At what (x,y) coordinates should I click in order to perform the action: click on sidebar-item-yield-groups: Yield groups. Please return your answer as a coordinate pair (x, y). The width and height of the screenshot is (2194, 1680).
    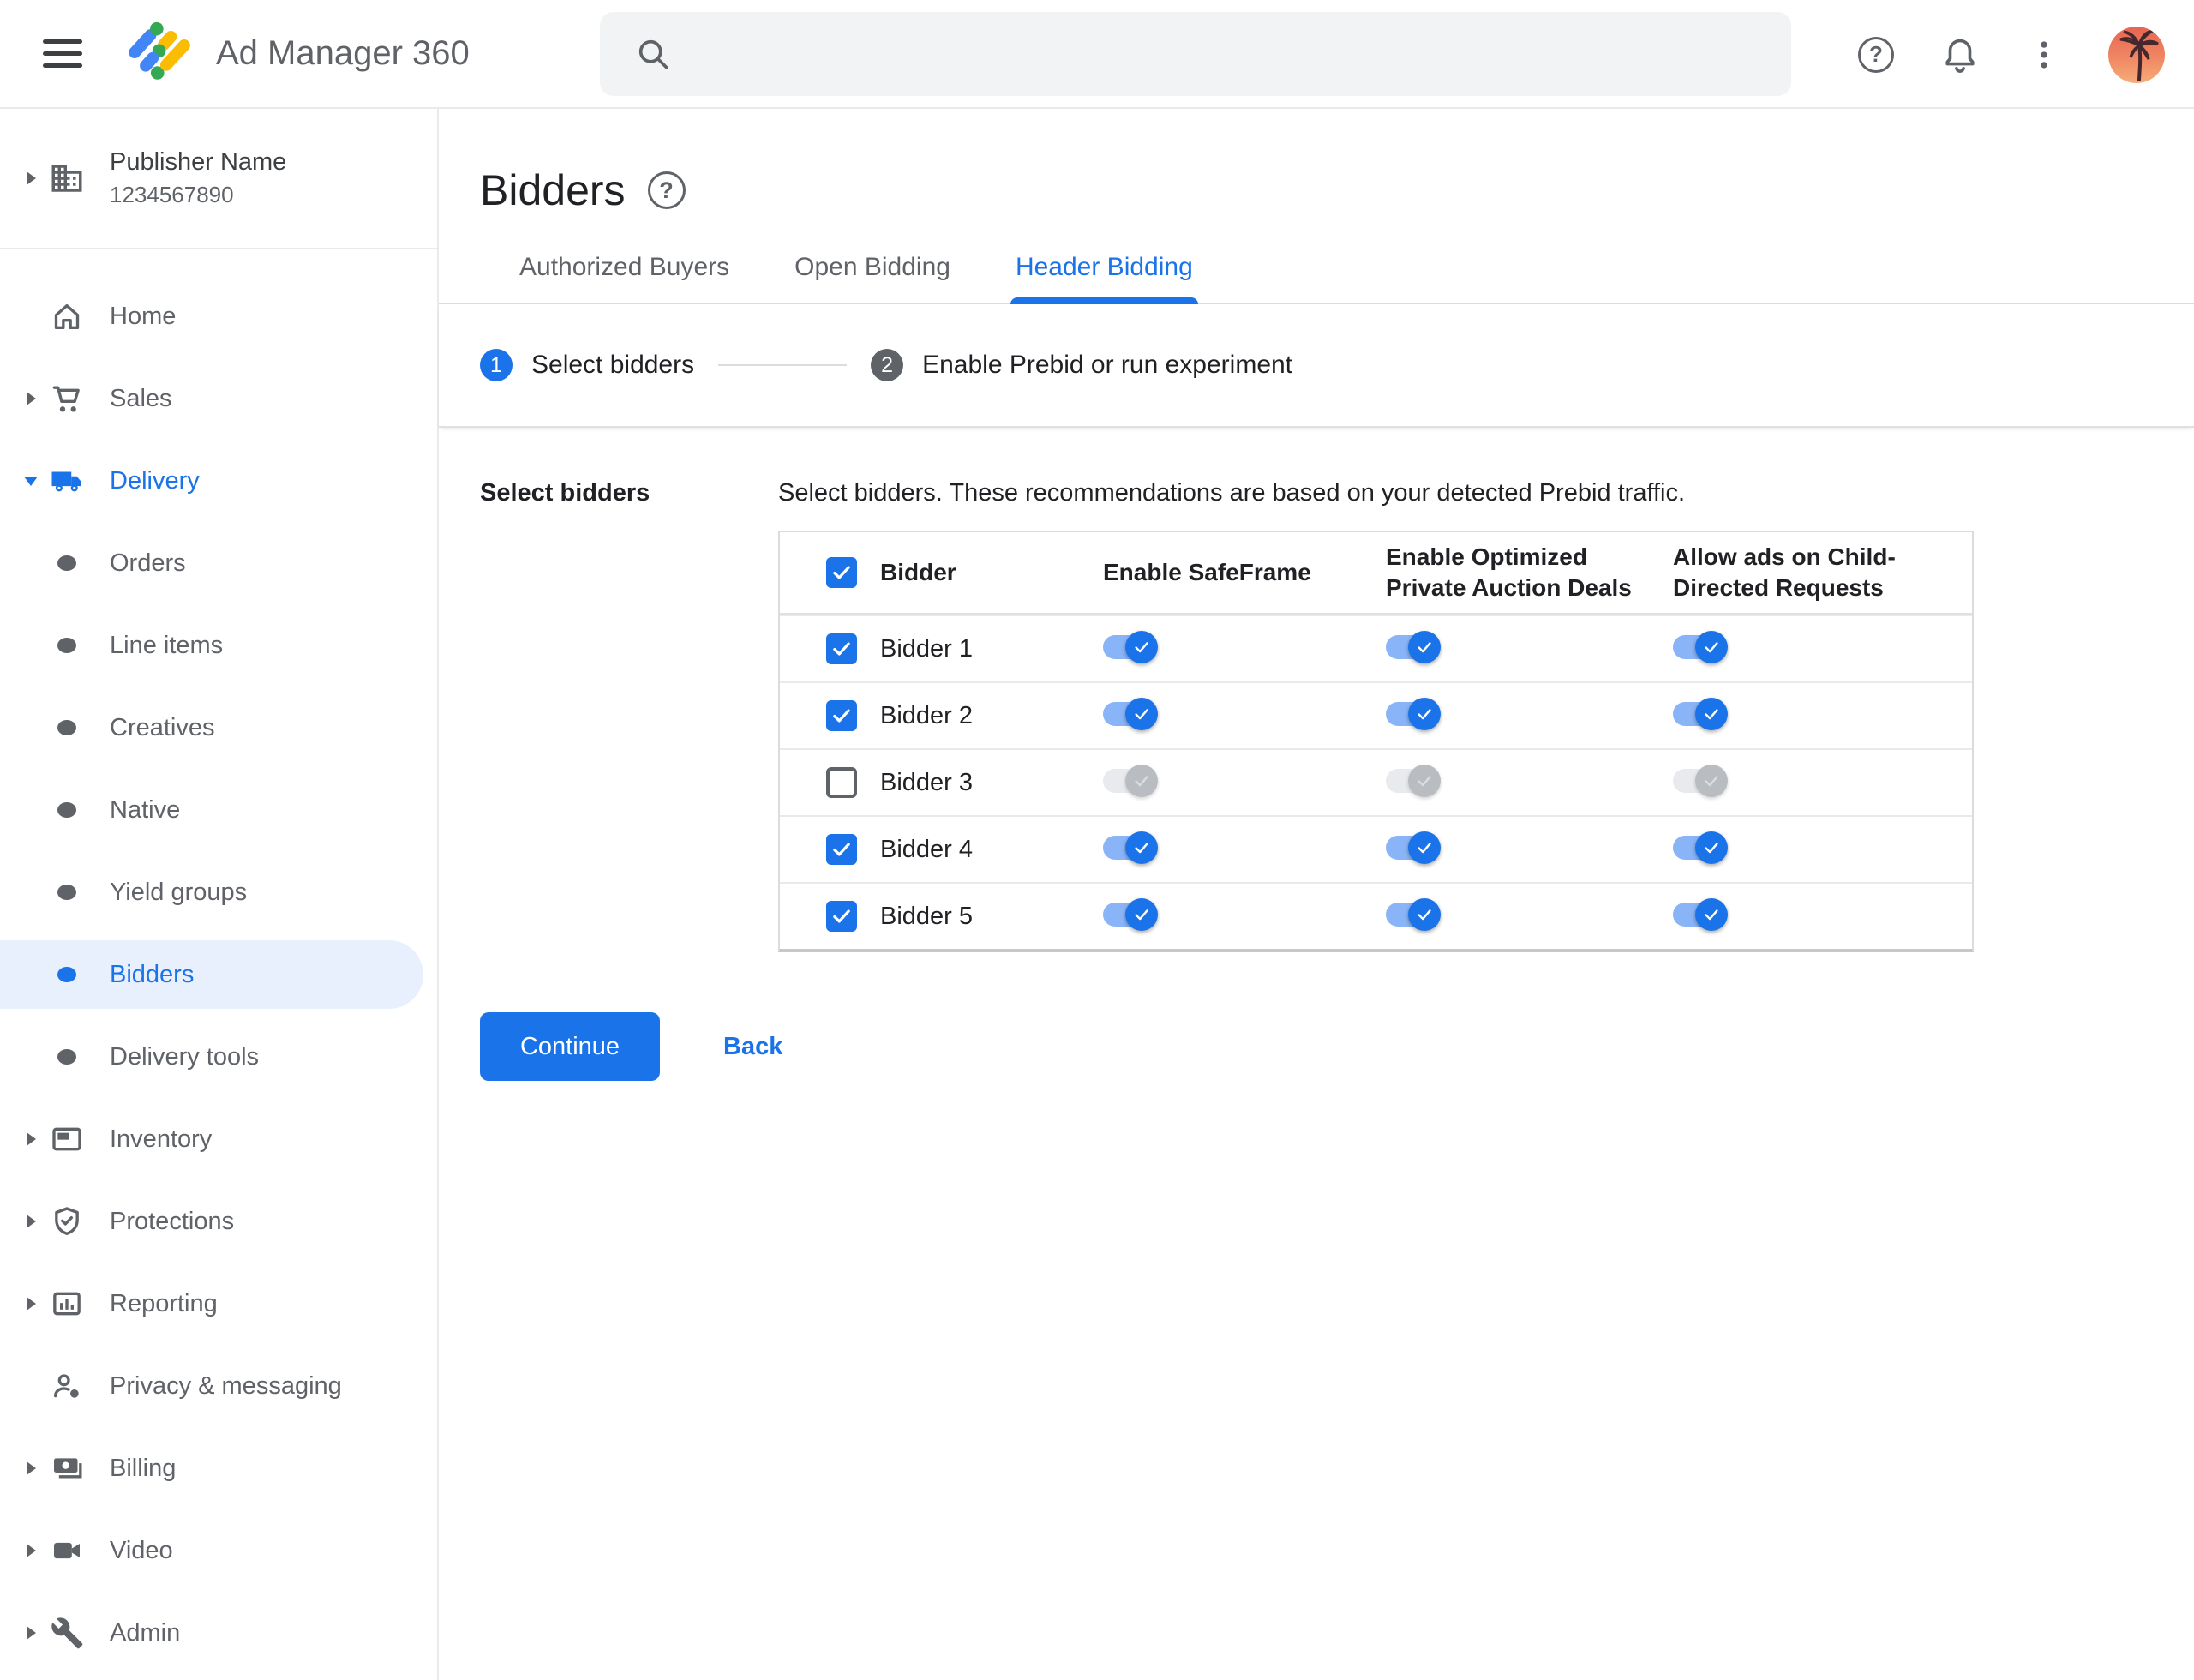
    Looking at the image, I should click on (218, 892).